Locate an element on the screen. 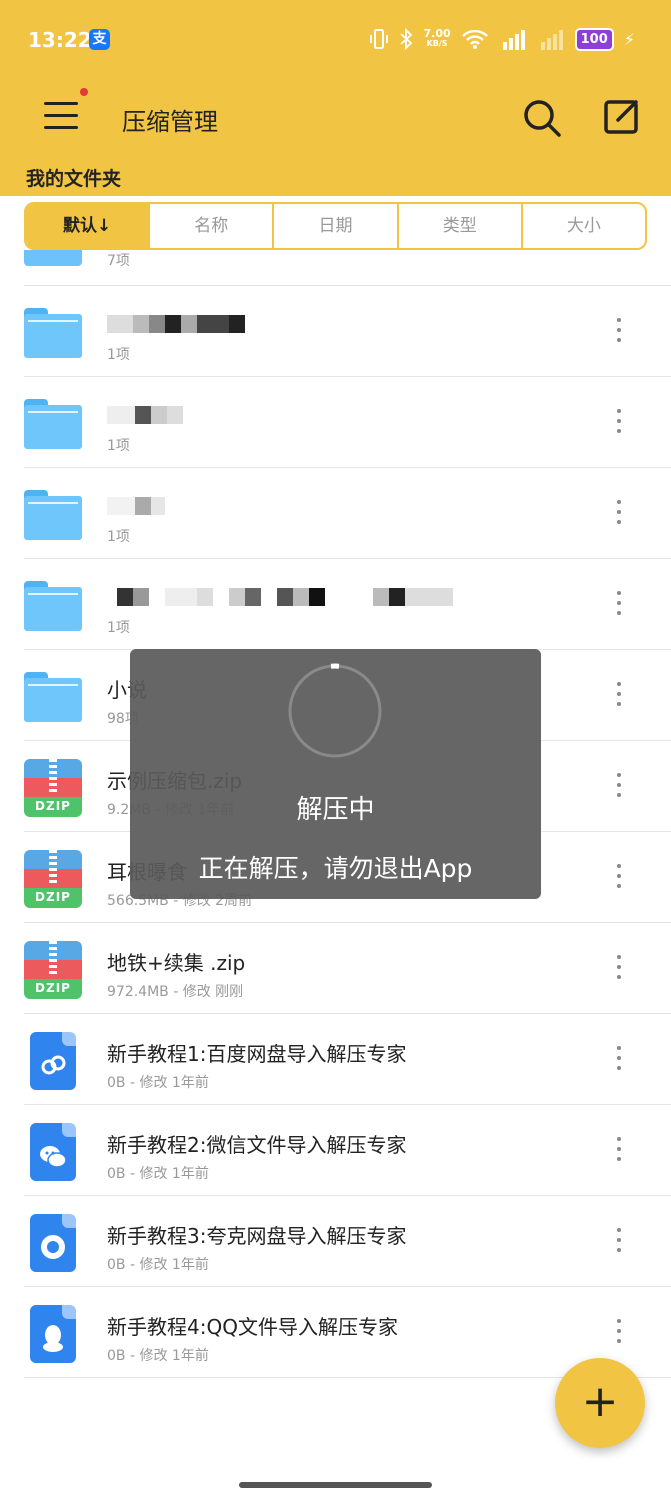  dialog-title: 解压中 is located at coordinates (335, 810).